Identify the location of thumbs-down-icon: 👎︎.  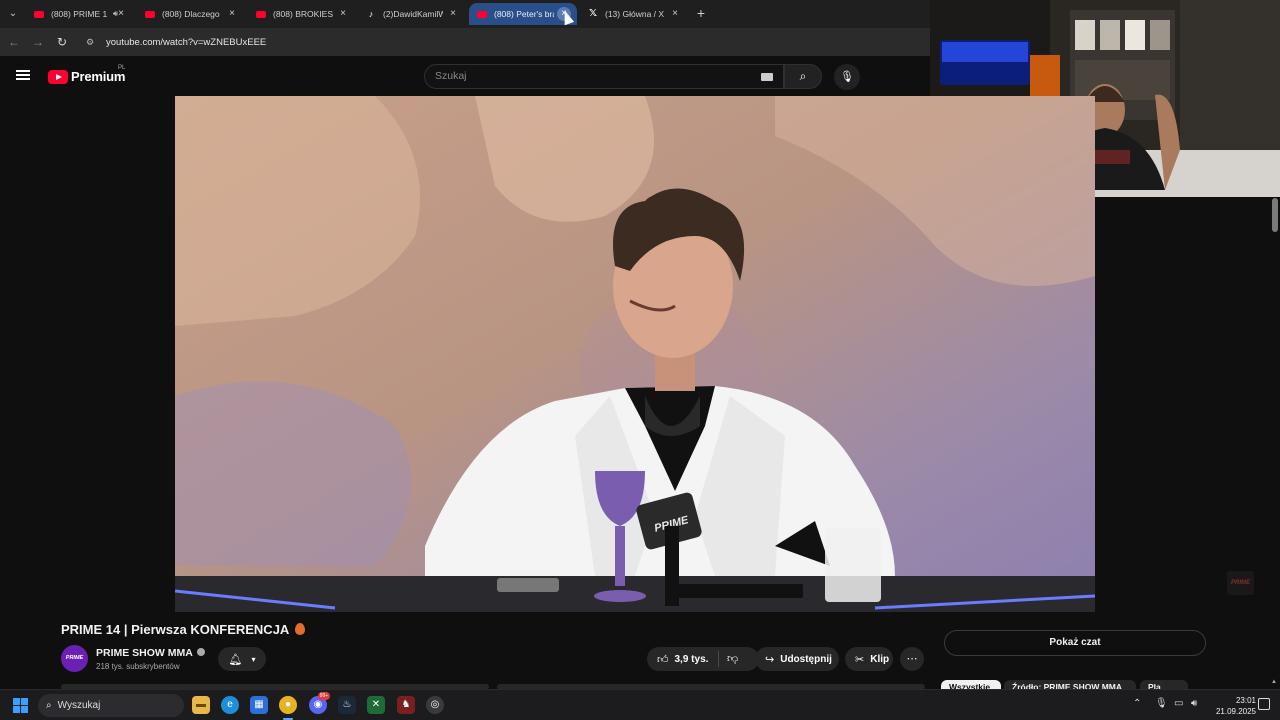
(732, 658).